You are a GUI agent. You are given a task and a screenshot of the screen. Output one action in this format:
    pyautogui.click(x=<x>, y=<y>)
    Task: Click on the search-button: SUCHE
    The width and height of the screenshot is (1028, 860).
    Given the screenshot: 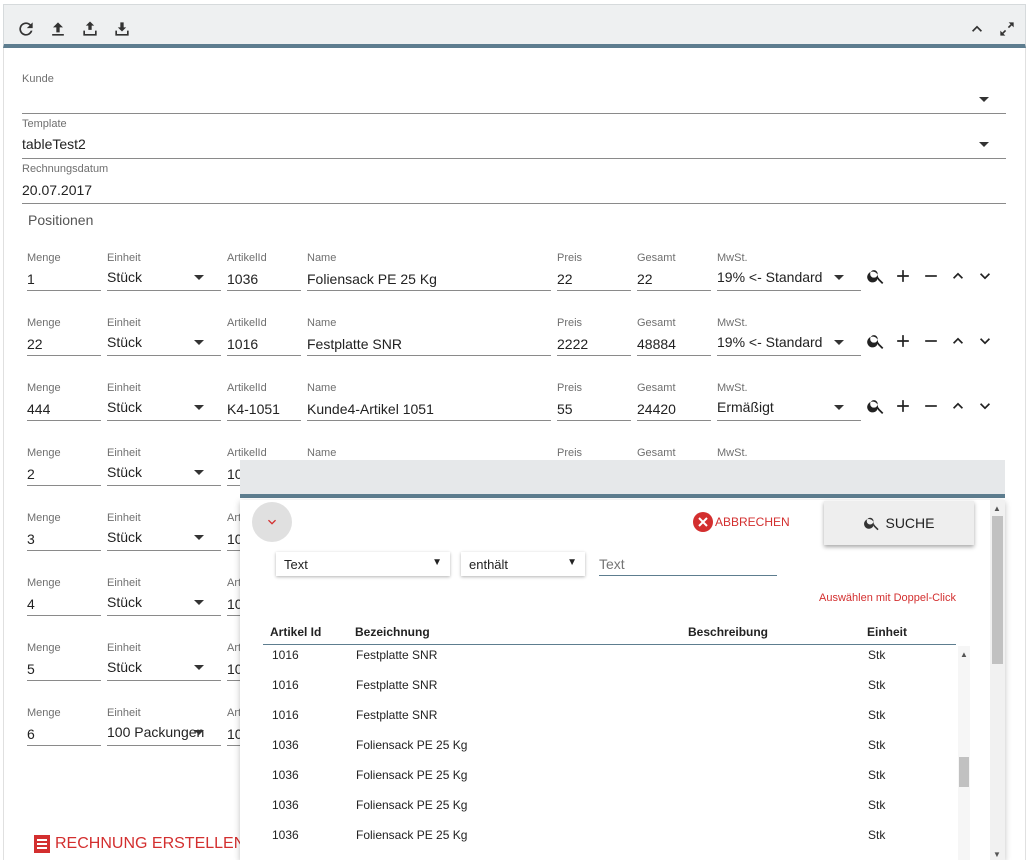 What is the action you would take?
    pyautogui.click(x=899, y=523)
    